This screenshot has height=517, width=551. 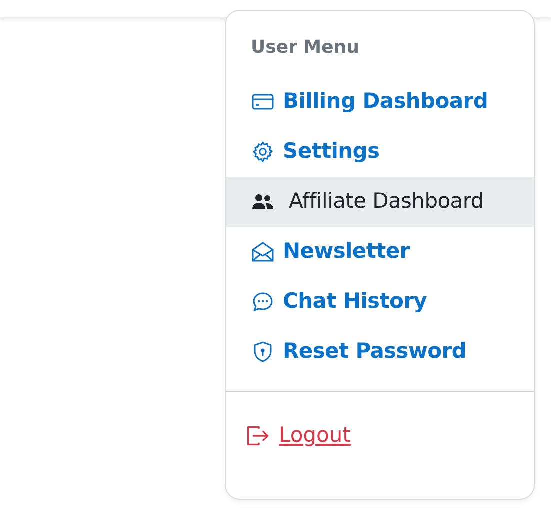 What do you see at coordinates (380, 302) in the screenshot?
I see `menu-item: Chat History` at bounding box center [380, 302].